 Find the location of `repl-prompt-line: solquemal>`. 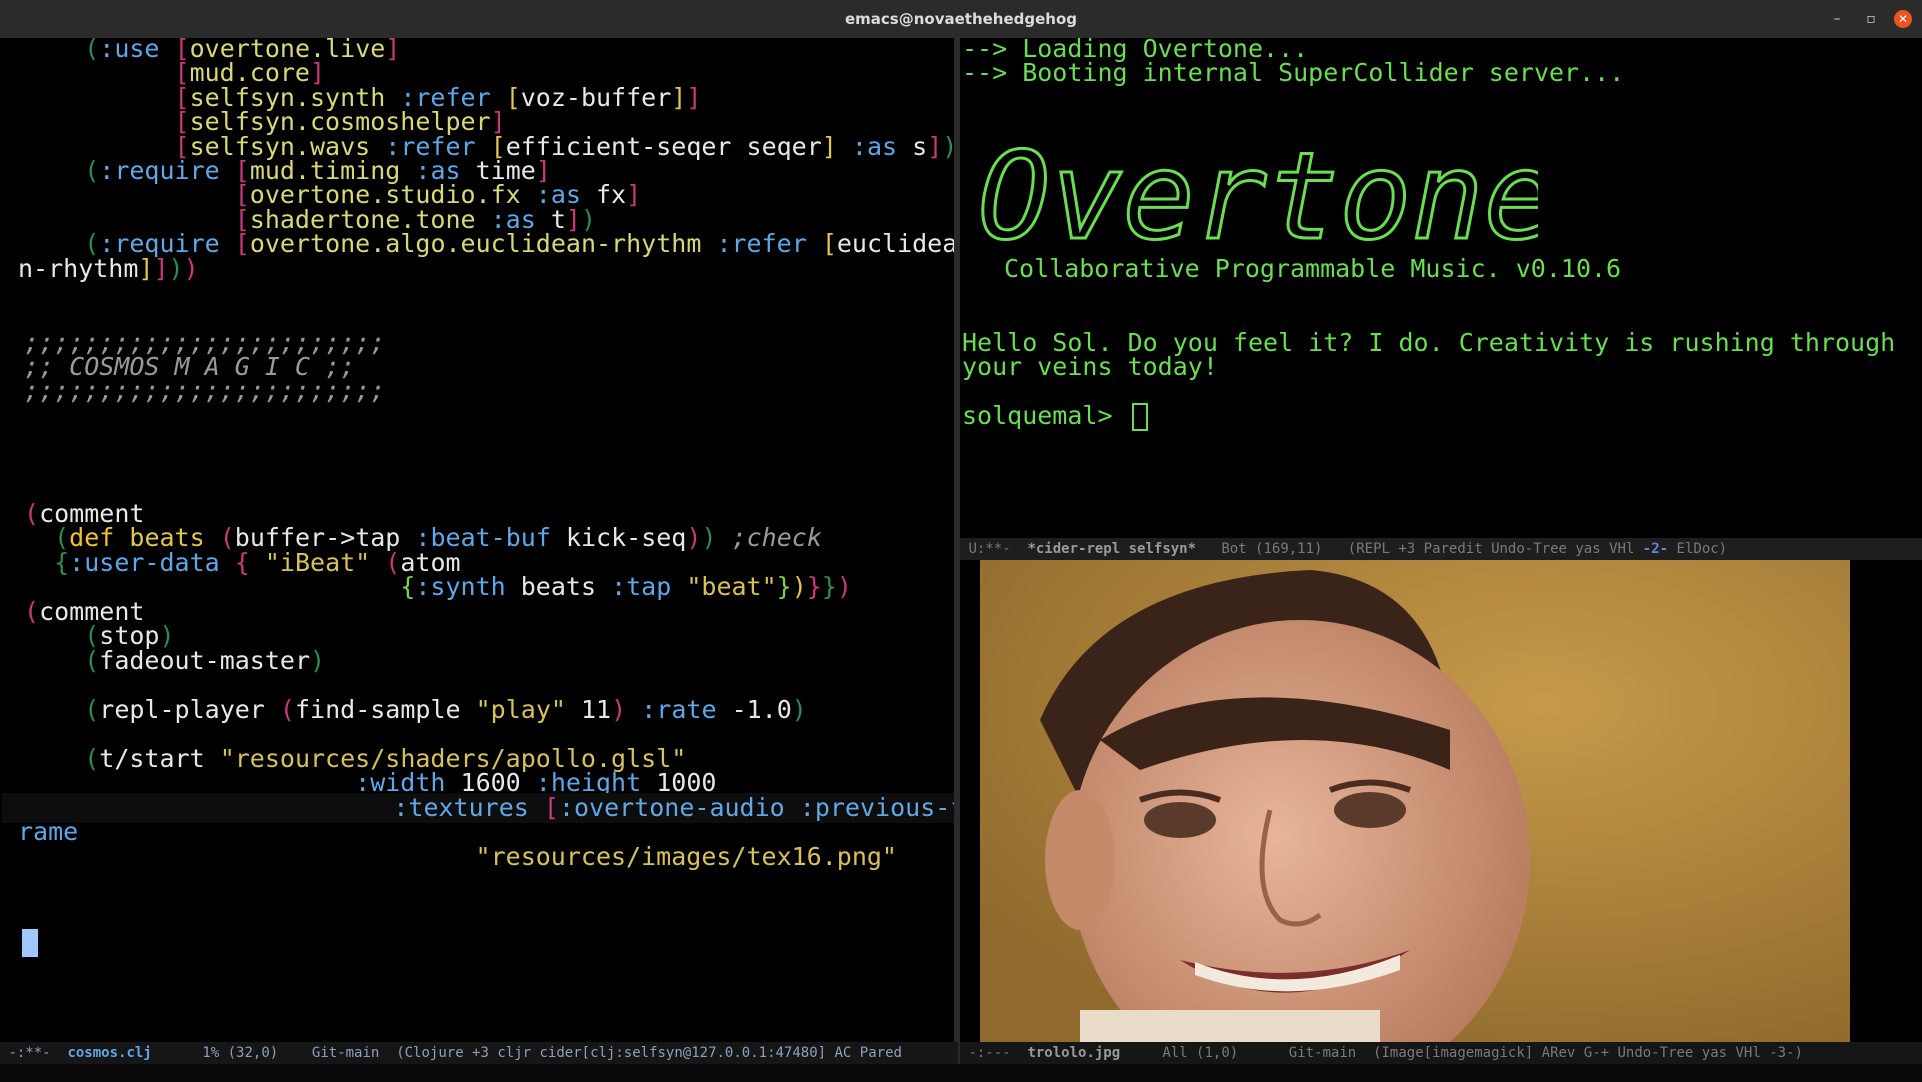

repl-prompt-line: solquemal> is located at coordinates (1055, 416).